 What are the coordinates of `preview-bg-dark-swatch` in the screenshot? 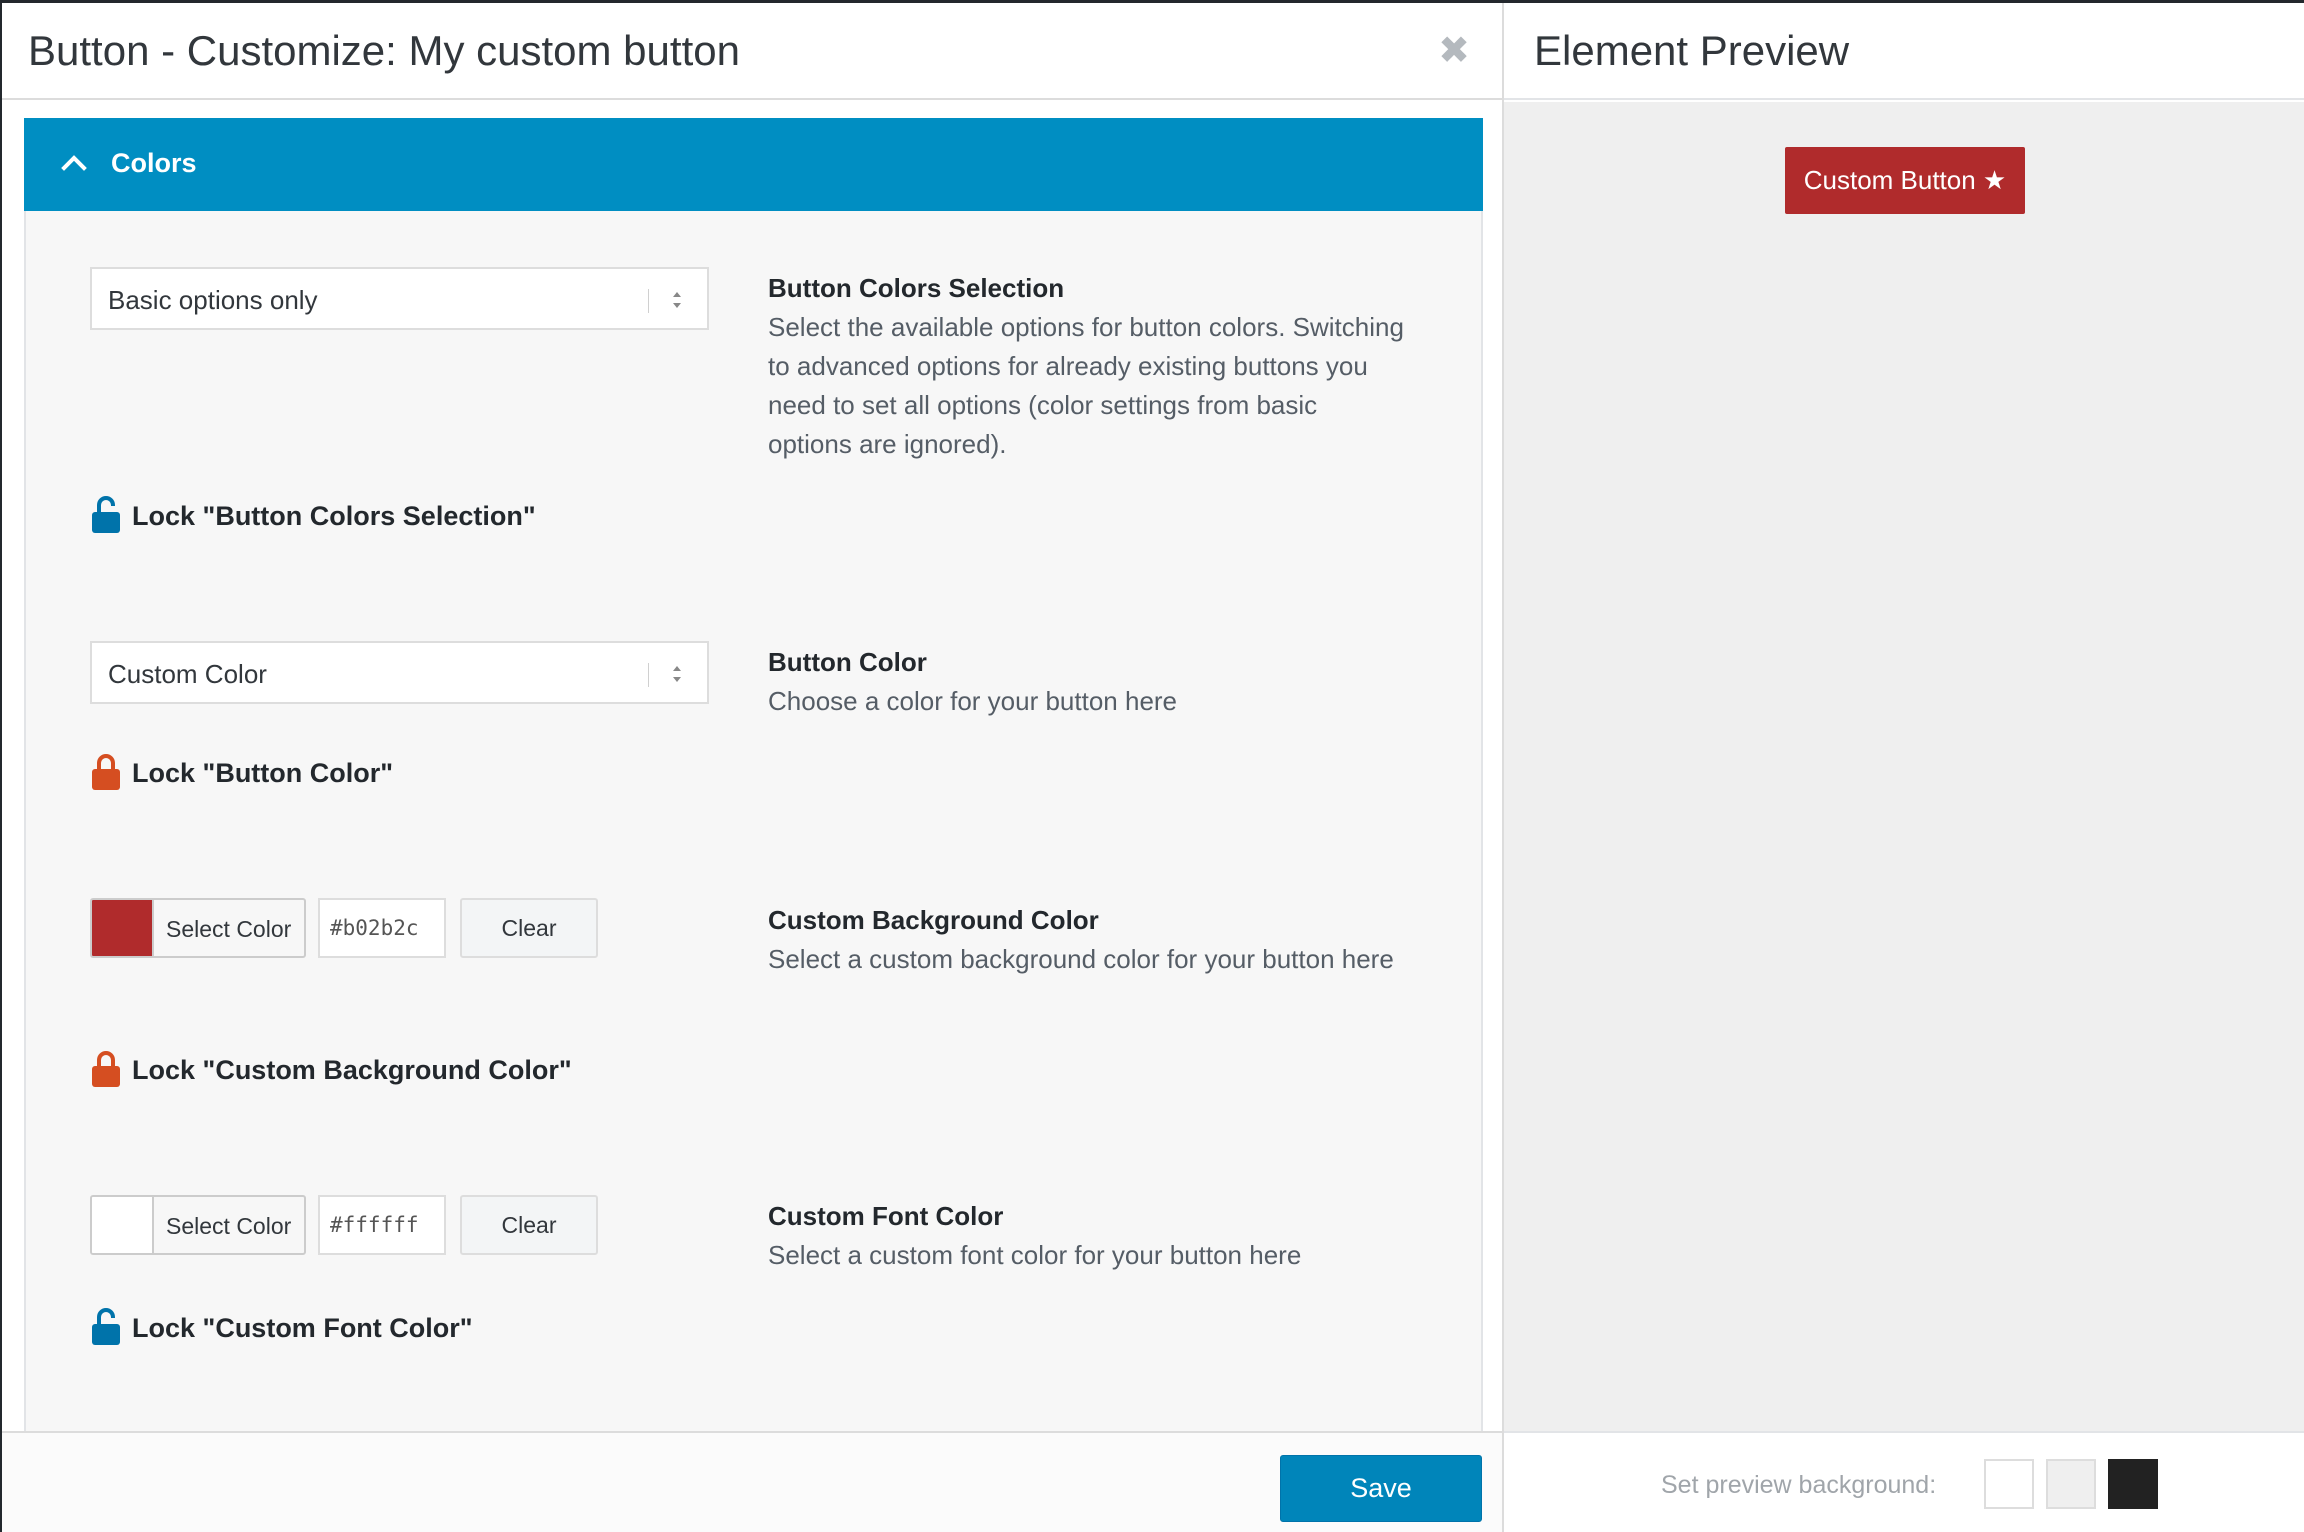 It's located at (2133, 1484).